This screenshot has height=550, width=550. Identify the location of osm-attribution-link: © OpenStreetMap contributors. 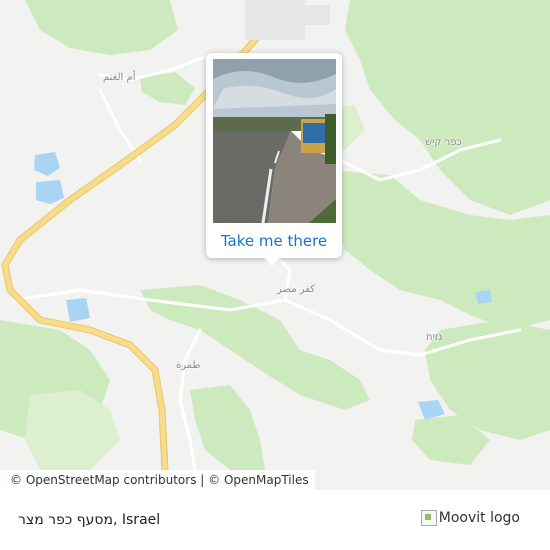
(103, 480).